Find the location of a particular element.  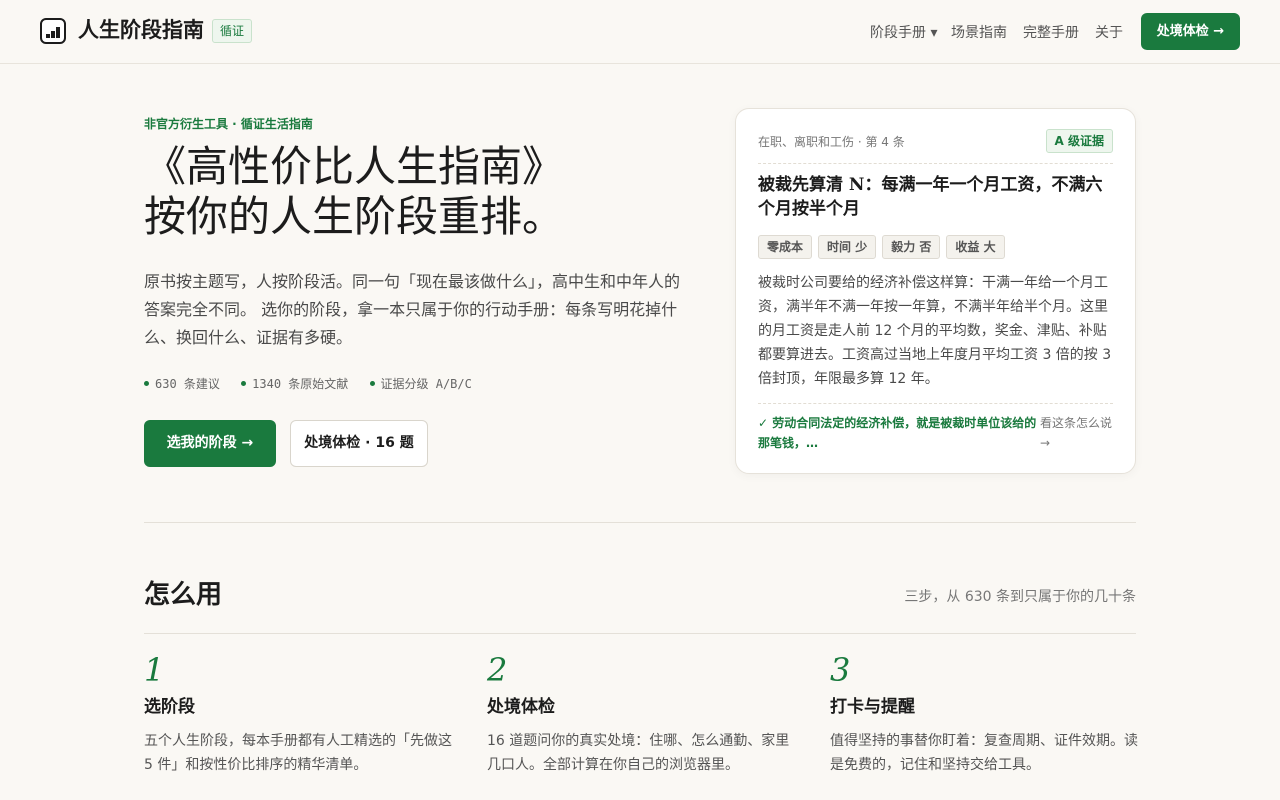

card-tags: 零成本 时间 少 毅力 否 收益 大 is located at coordinates (884, 247).